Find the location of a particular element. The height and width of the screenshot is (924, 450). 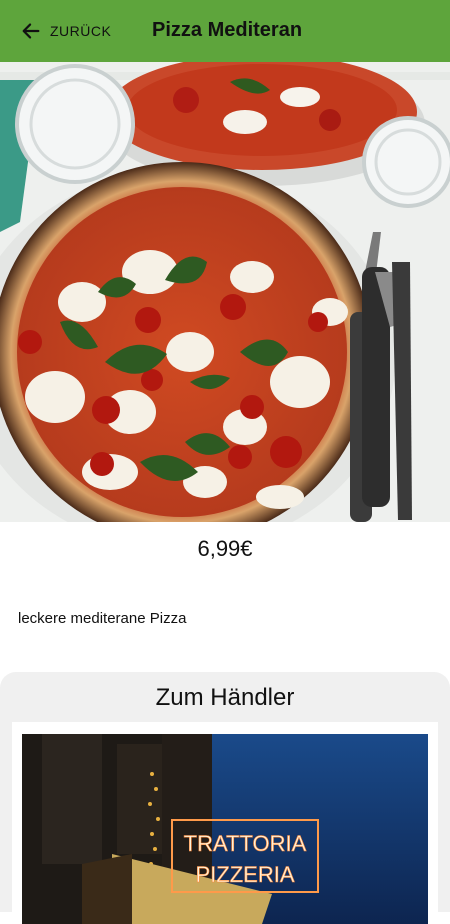

sign-line1: TRATTORIA is located at coordinates (245, 843).